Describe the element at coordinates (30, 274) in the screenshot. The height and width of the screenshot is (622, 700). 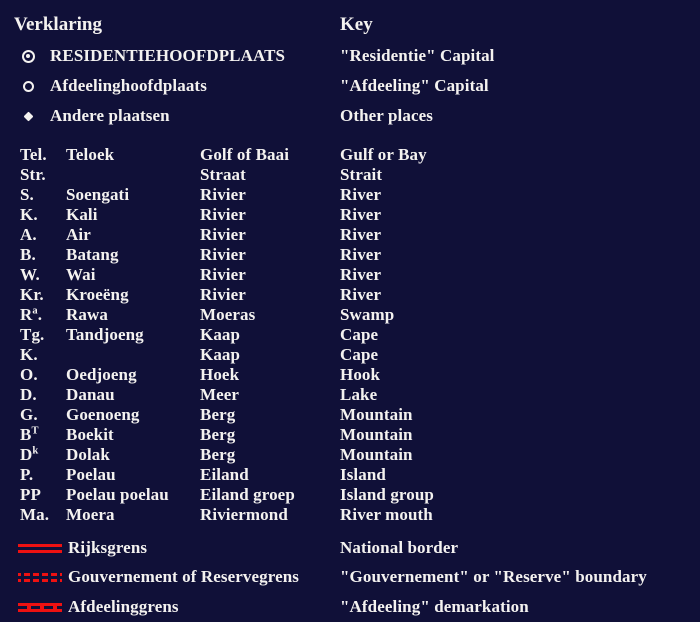
I see `abbreviation-code: W.` at that location.